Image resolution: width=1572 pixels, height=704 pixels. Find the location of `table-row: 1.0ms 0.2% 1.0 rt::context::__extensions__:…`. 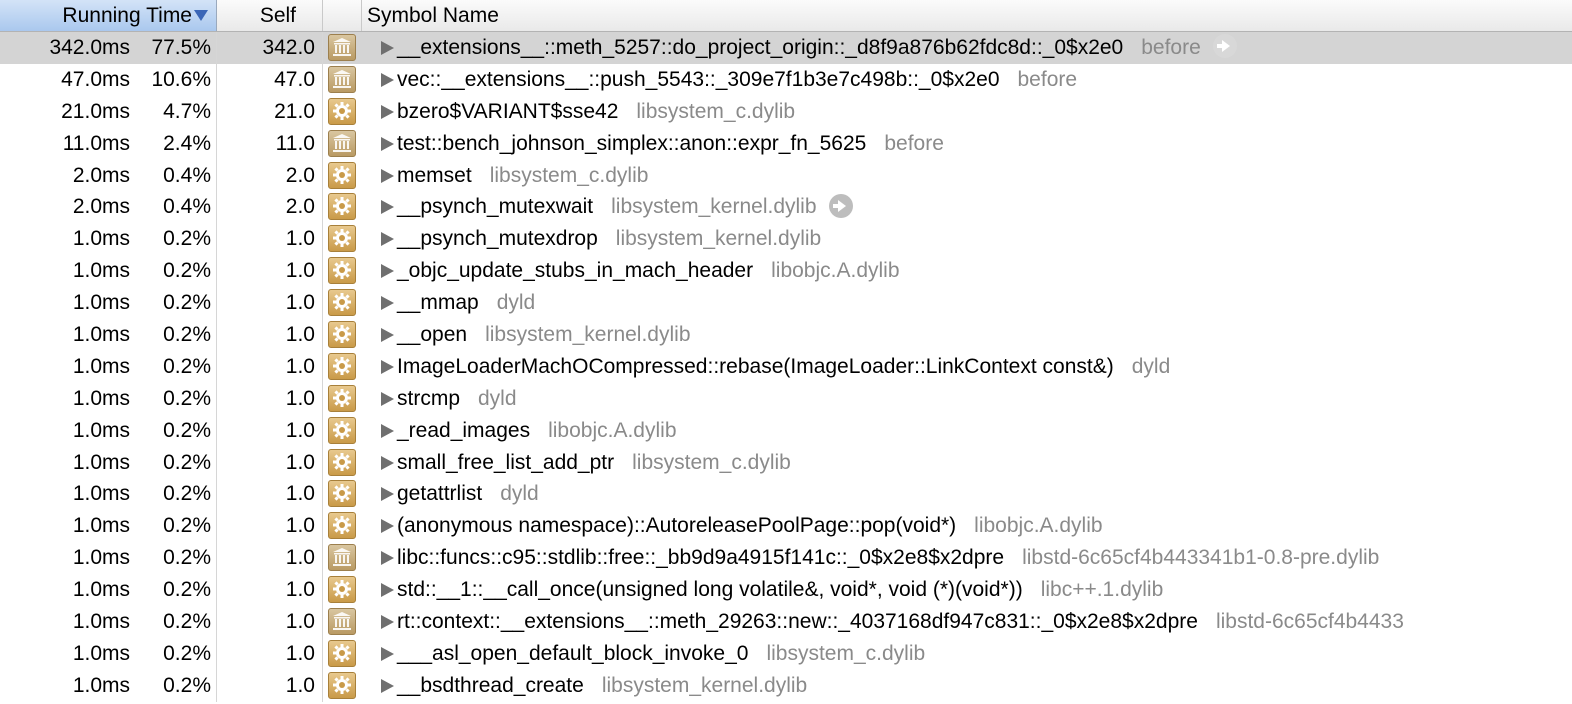

table-row: 1.0ms 0.2% 1.0 rt::context::__extensions__:… is located at coordinates (786, 622).